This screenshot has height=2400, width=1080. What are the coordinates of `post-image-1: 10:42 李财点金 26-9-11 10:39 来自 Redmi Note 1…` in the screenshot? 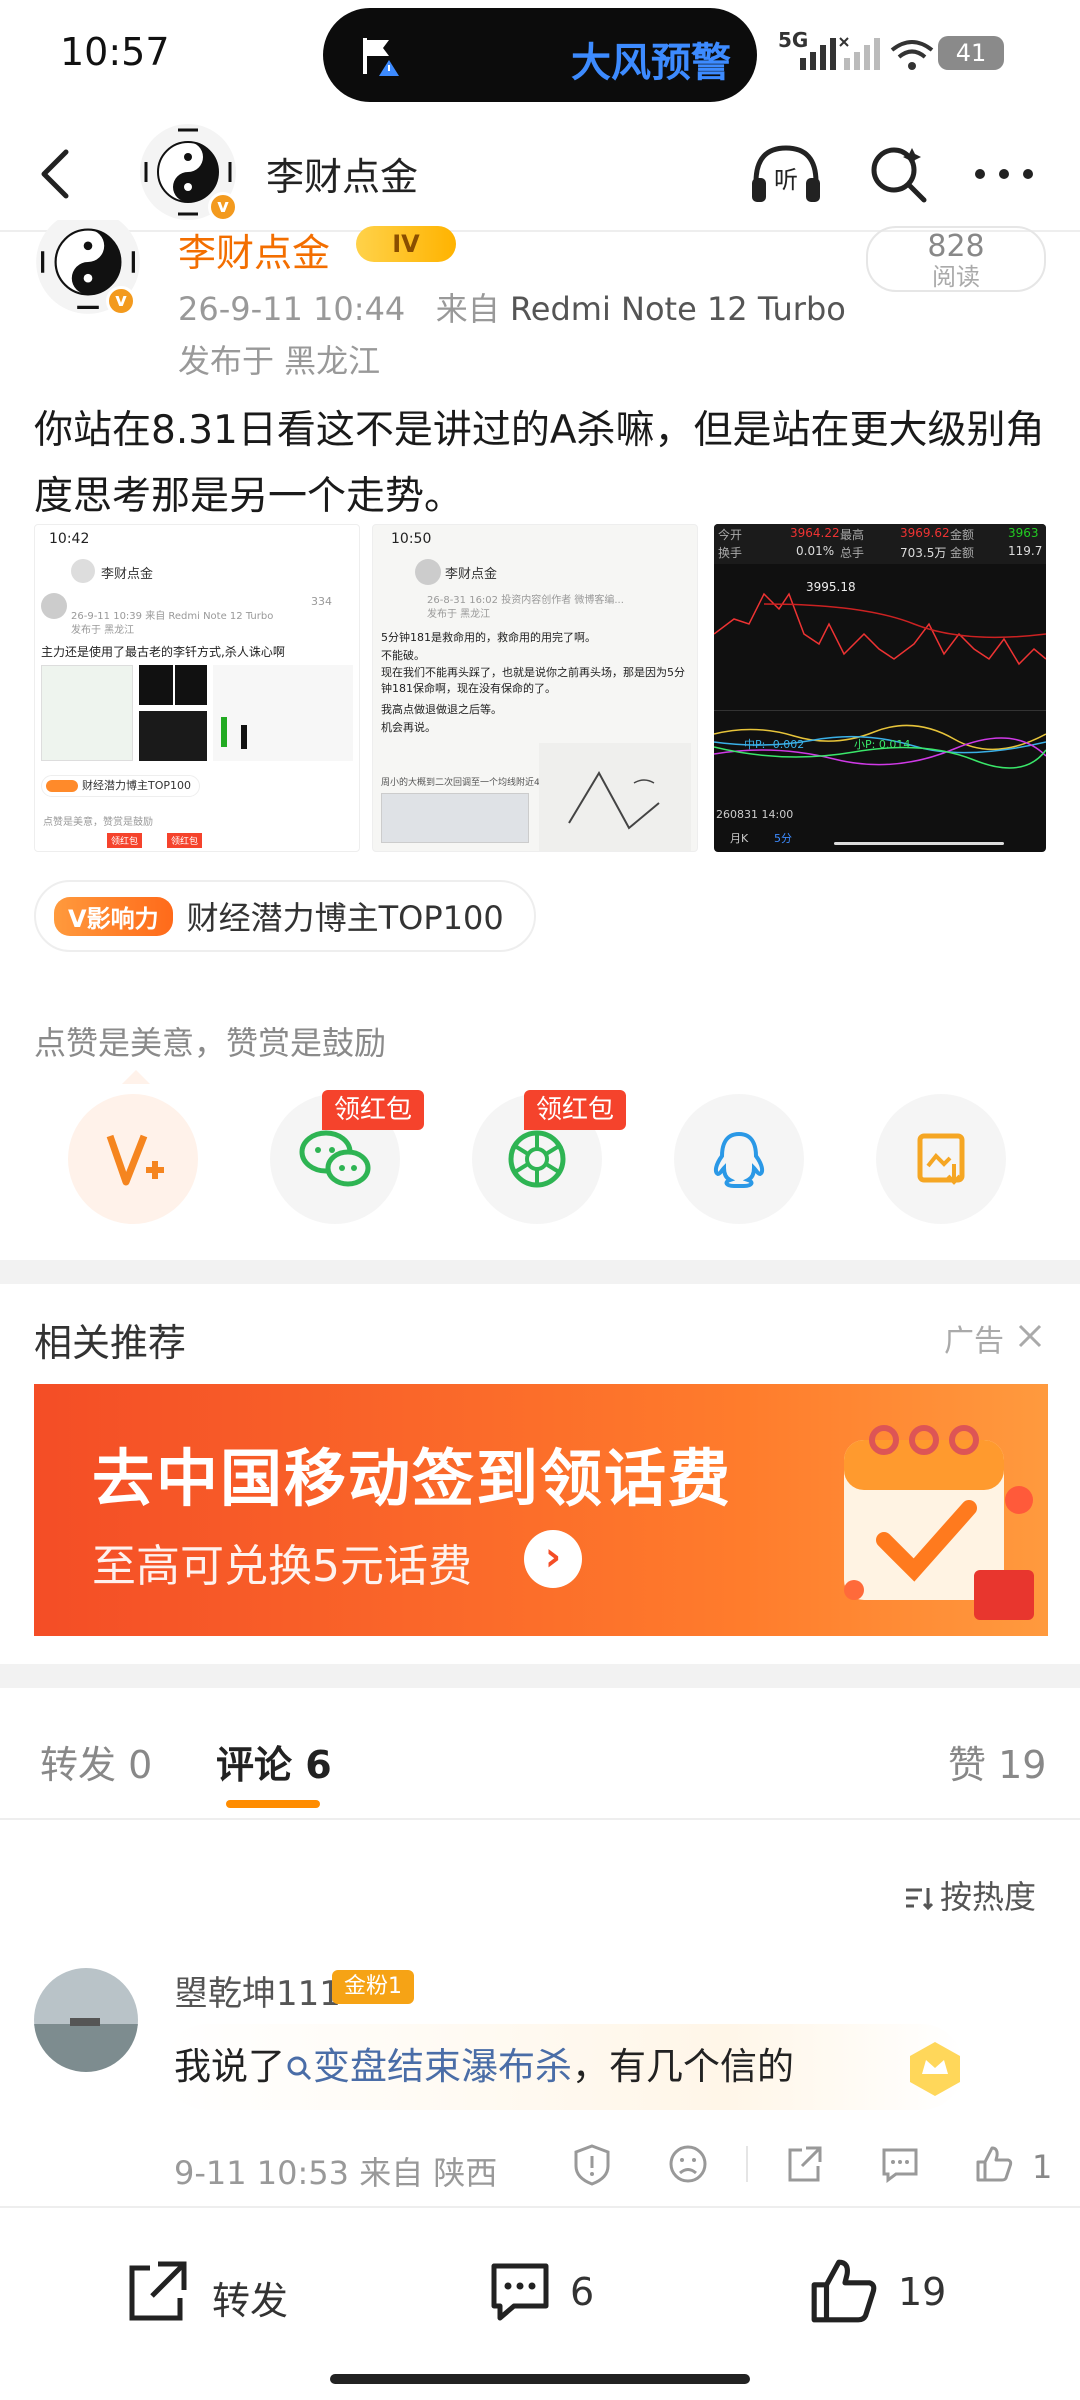 It's located at (197, 688).